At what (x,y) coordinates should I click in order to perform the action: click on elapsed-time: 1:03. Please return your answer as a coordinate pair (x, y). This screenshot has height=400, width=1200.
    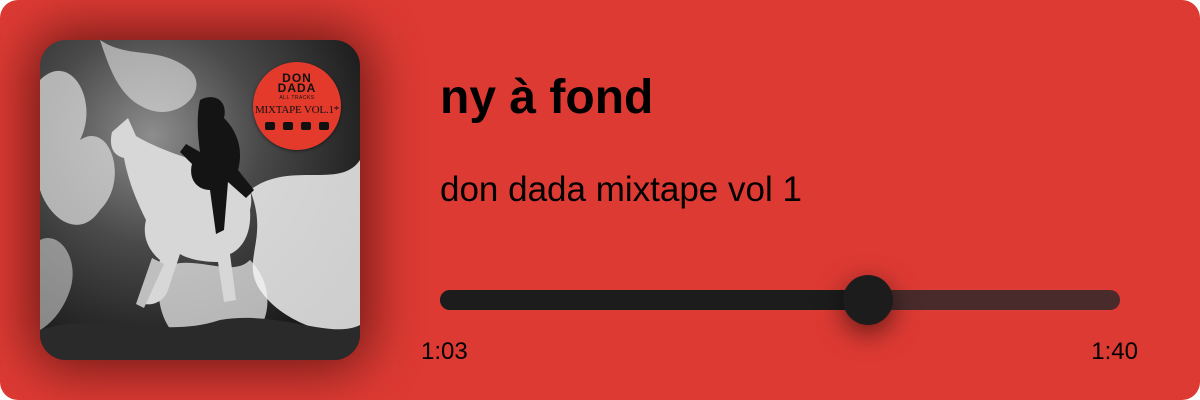
    Looking at the image, I should click on (444, 351).